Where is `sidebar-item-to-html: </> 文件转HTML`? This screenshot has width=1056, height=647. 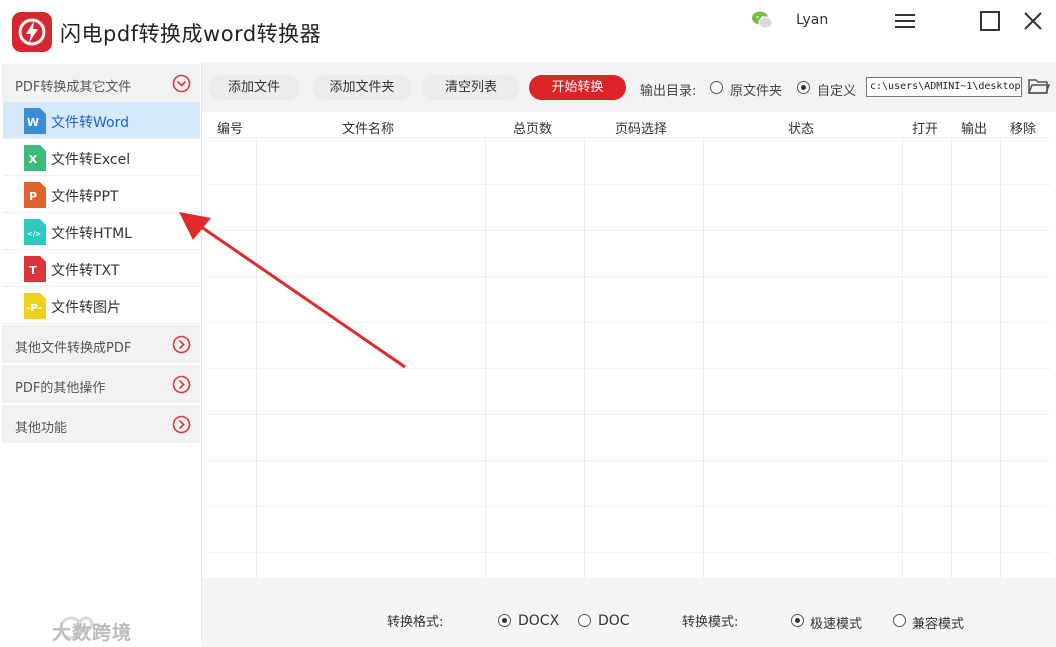
sidebar-item-to-html: </> 文件转HTML is located at coordinates (101, 231).